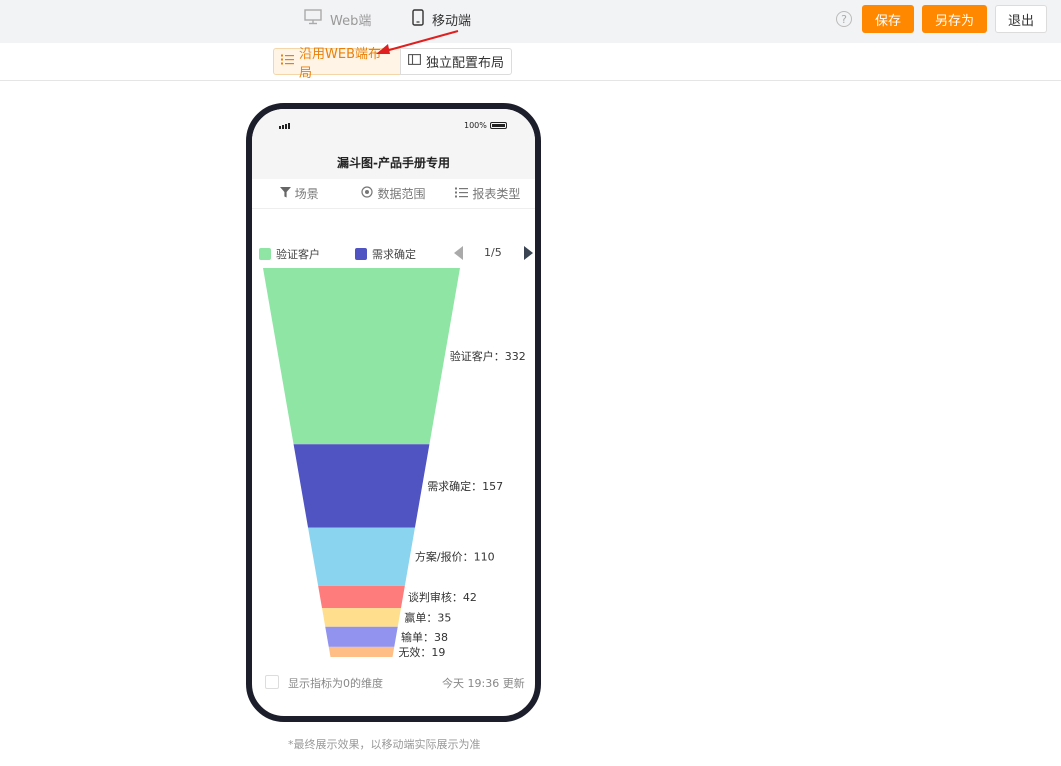 The image size is (1061, 766). I want to click on list-icon, so click(287, 61).